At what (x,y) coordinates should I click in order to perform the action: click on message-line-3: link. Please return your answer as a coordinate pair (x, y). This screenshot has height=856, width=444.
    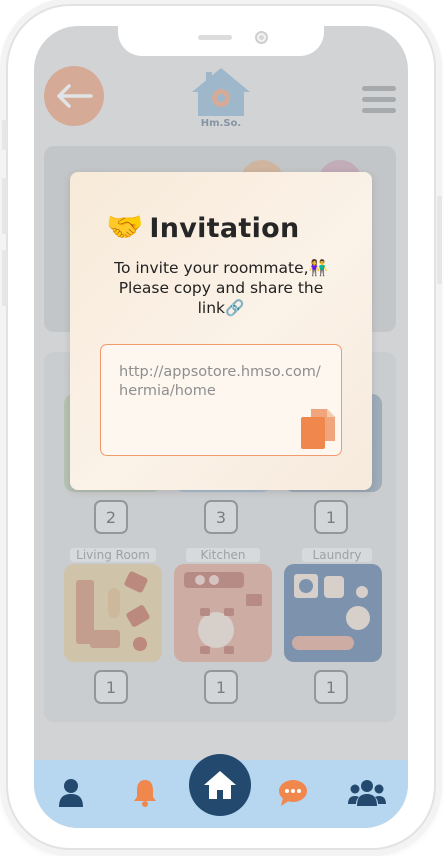
    Looking at the image, I should click on (211, 308).